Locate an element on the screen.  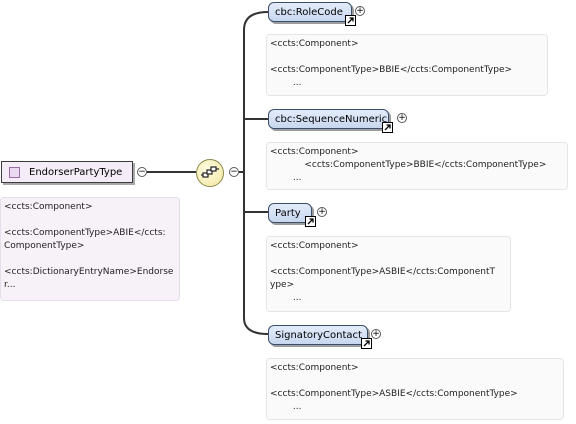
child-element-signatorycontact: SignatoryContact is located at coordinates (320, 337).